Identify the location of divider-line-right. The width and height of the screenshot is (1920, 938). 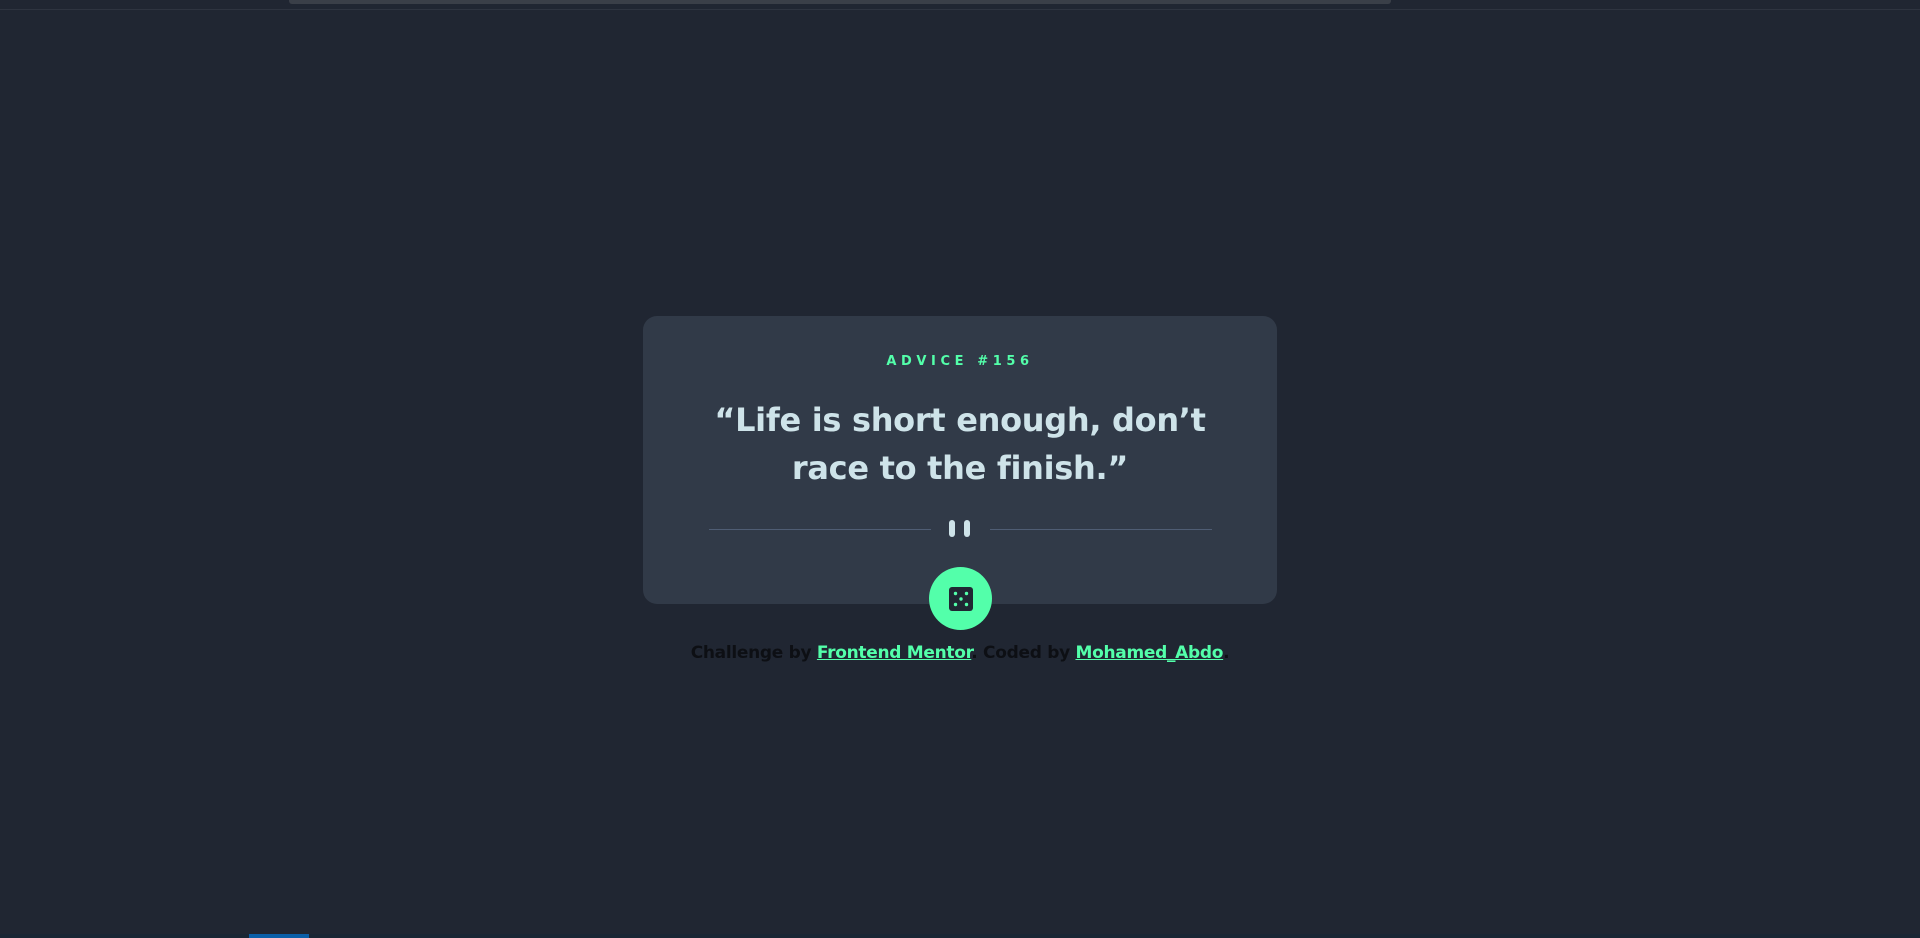
(1101, 529).